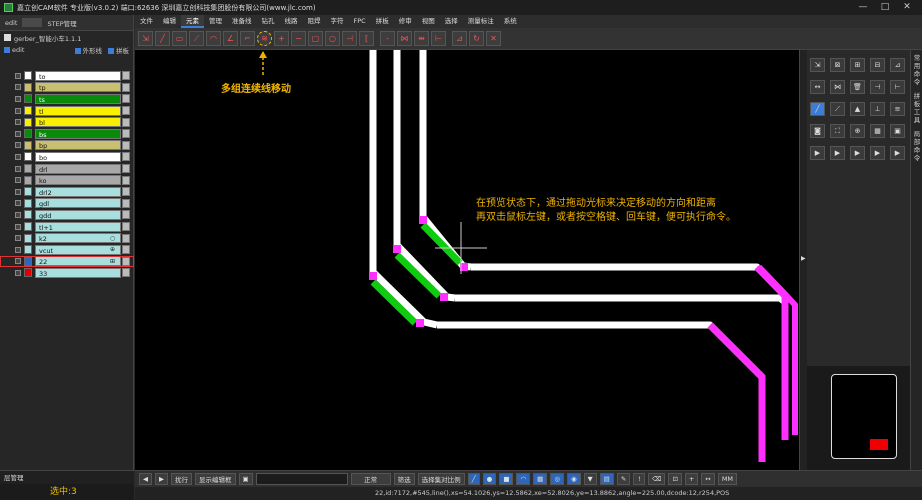 Image resolution: width=922 pixels, height=500 pixels. Describe the element at coordinates (67, 146) in the screenshot. I see `layer-row: bp` at that location.